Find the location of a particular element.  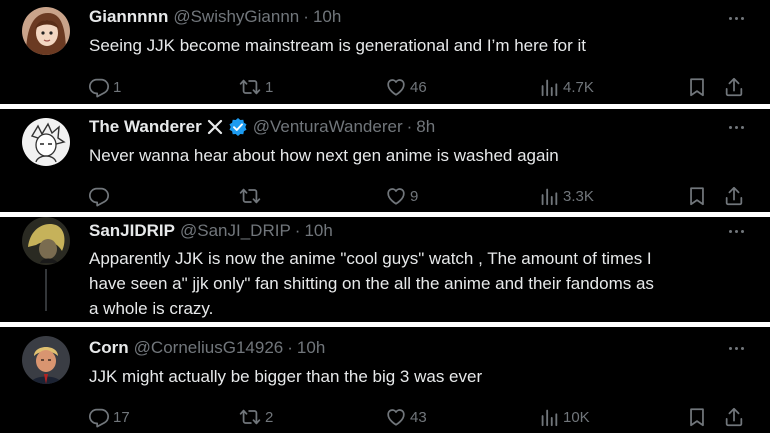

like-button: 43 is located at coordinates (406, 417).